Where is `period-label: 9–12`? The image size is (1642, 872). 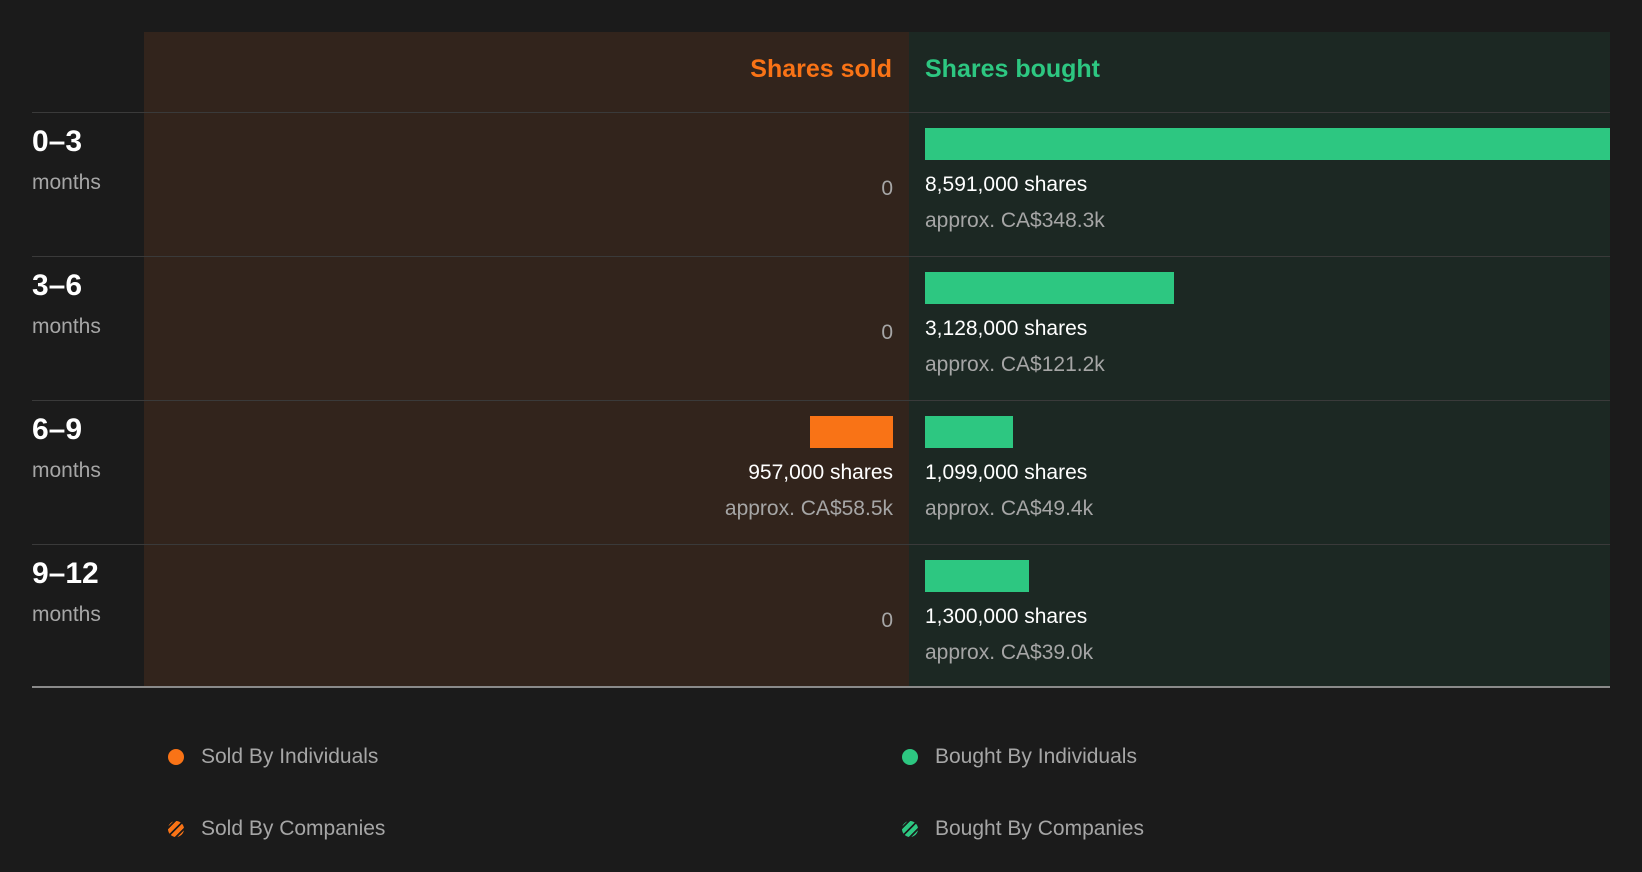
period-label: 9–12 is located at coordinates (65, 573).